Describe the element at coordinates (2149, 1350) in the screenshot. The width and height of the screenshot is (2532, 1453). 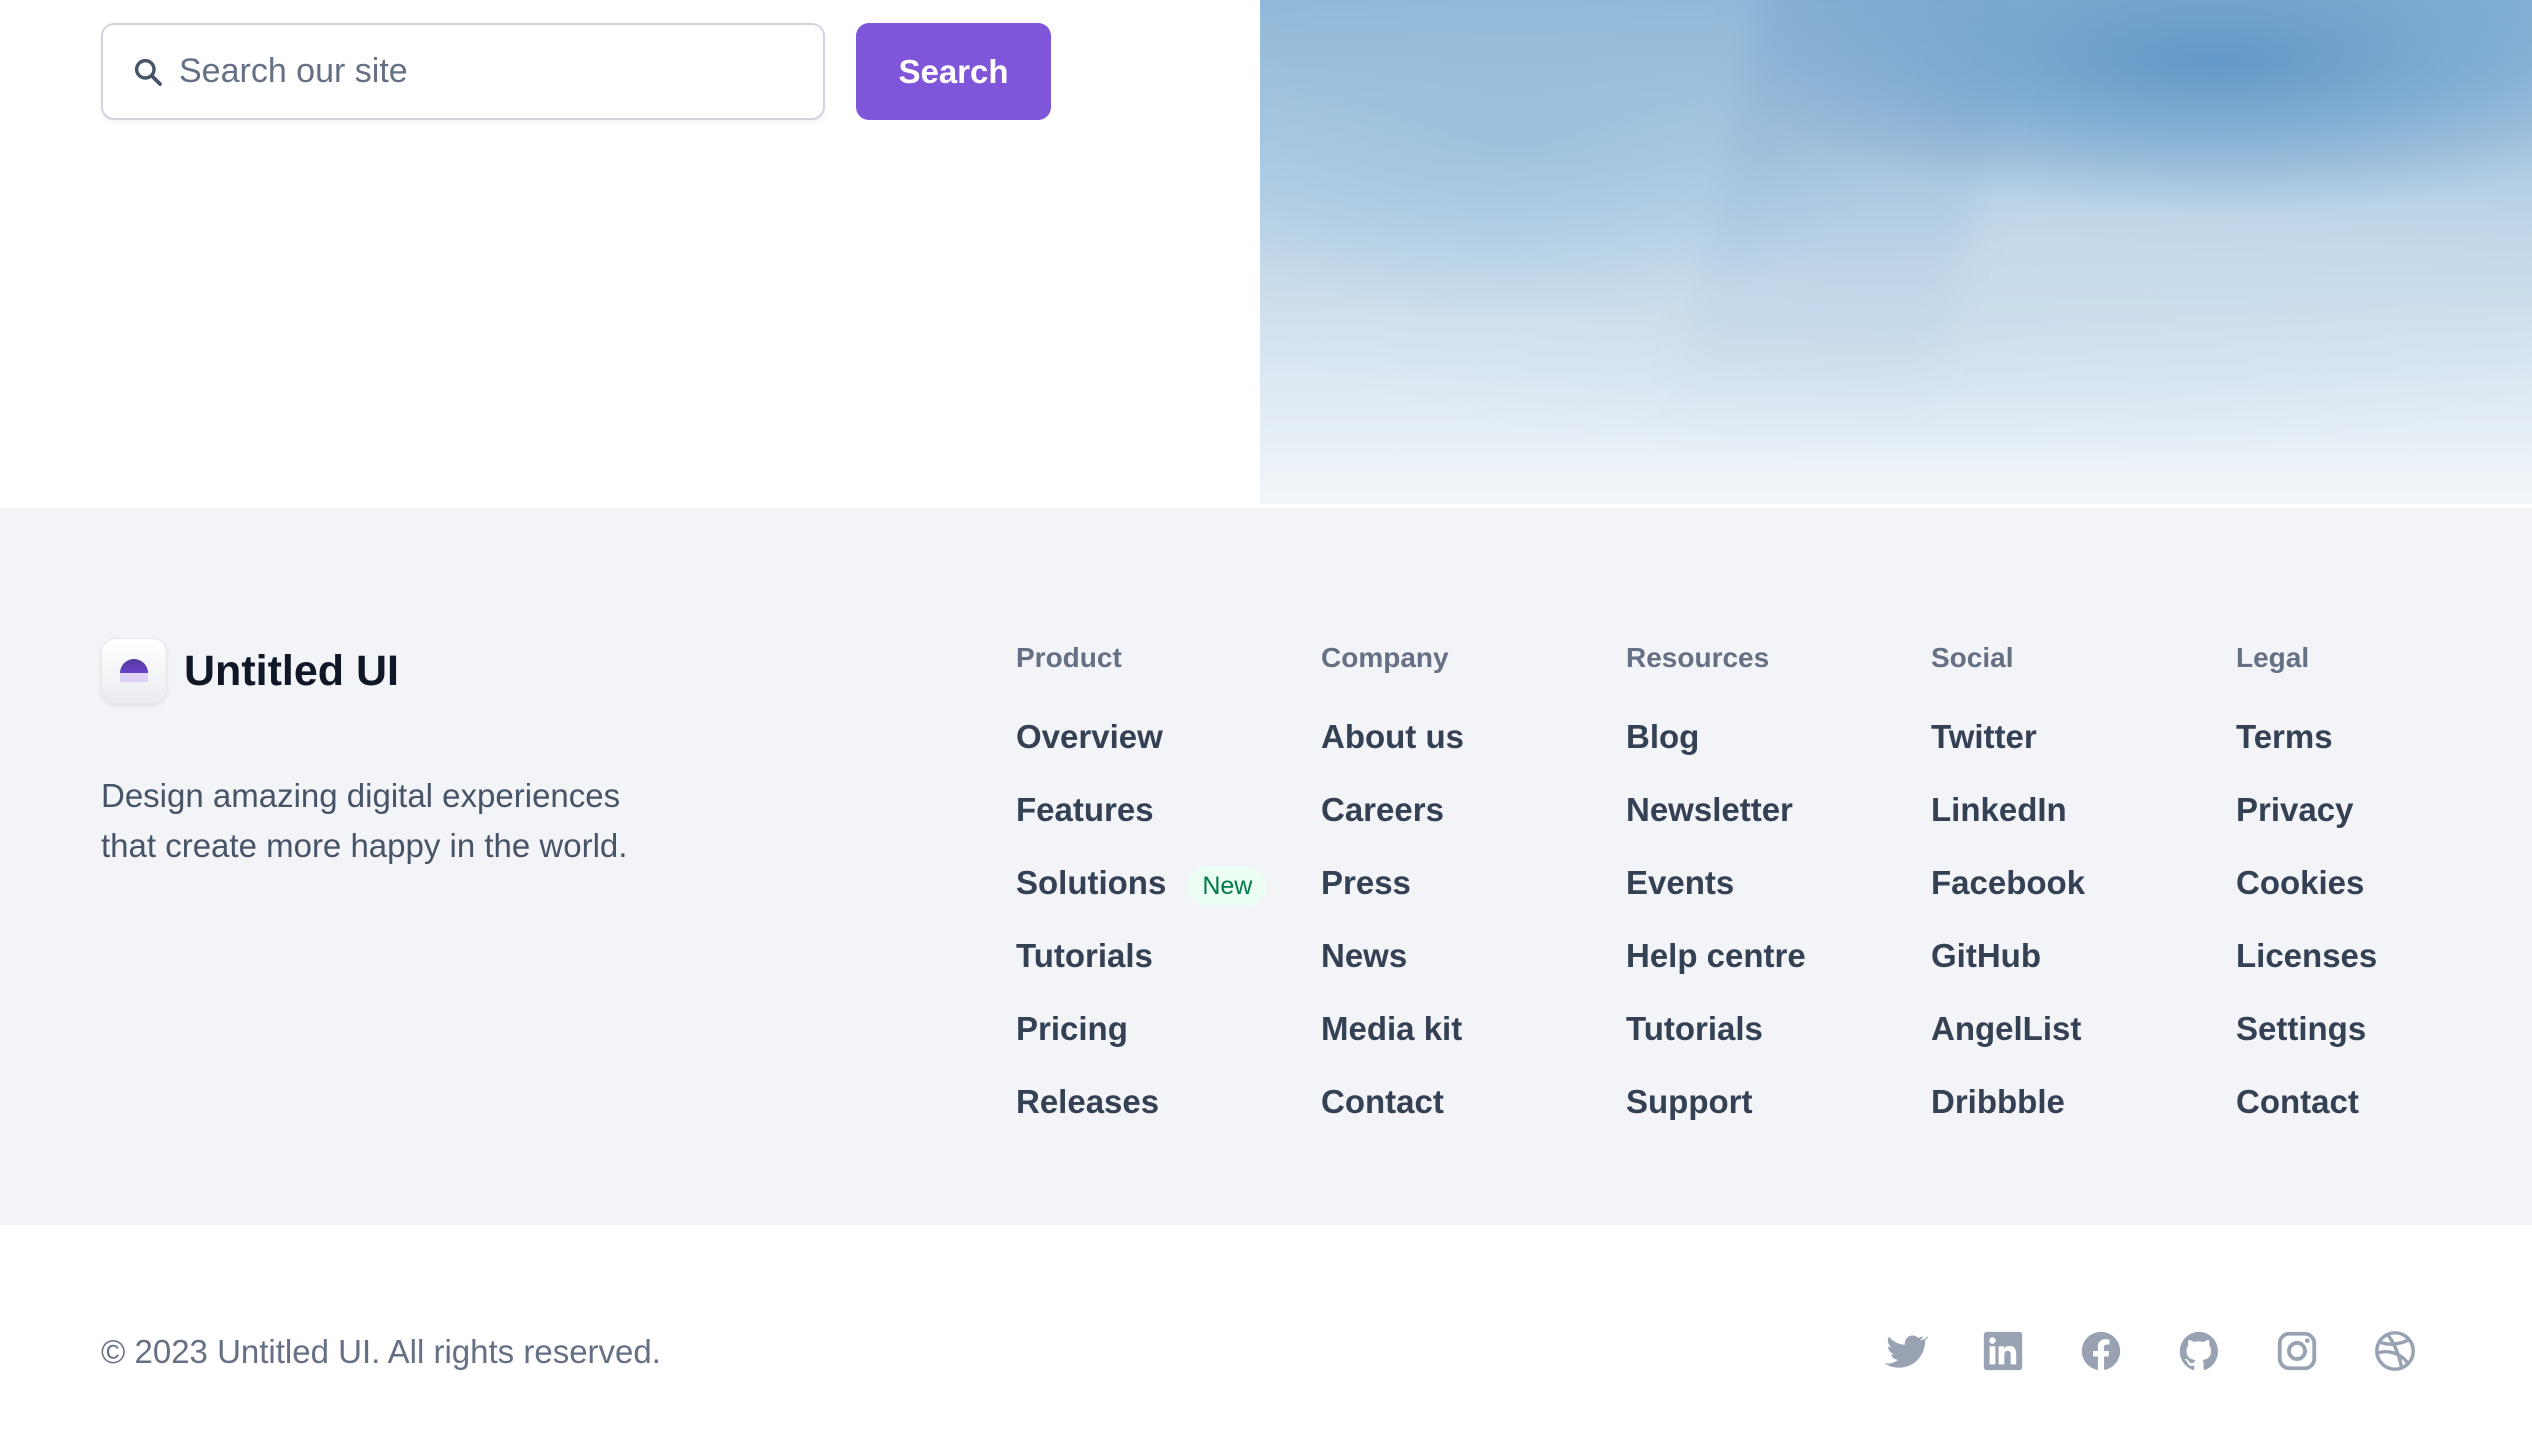
I see `social-icons` at that location.